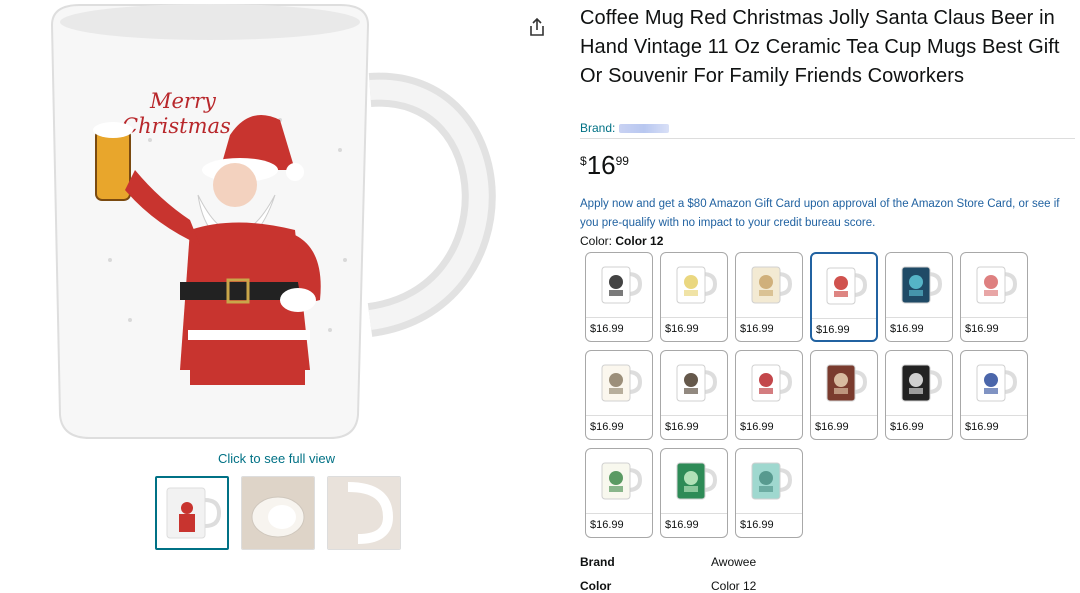  I want to click on color-label: Color: Color 12, so click(621, 241).